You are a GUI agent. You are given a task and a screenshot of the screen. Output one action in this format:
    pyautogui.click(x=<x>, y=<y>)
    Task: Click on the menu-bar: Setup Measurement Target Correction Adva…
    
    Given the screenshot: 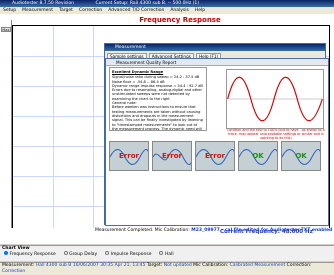 What is the action you would take?
    pyautogui.click(x=167, y=10)
    